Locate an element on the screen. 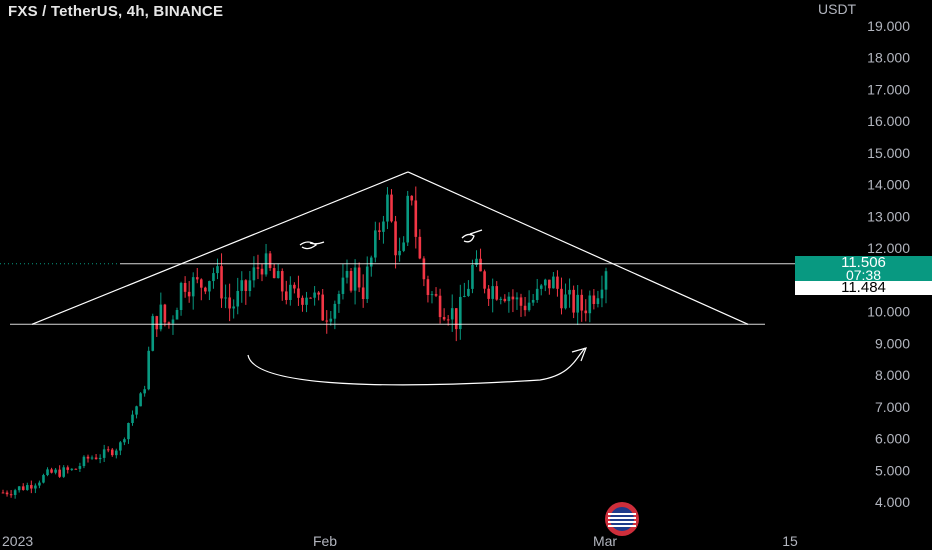  y-tick-label: 10.000 is located at coordinates (888, 312).